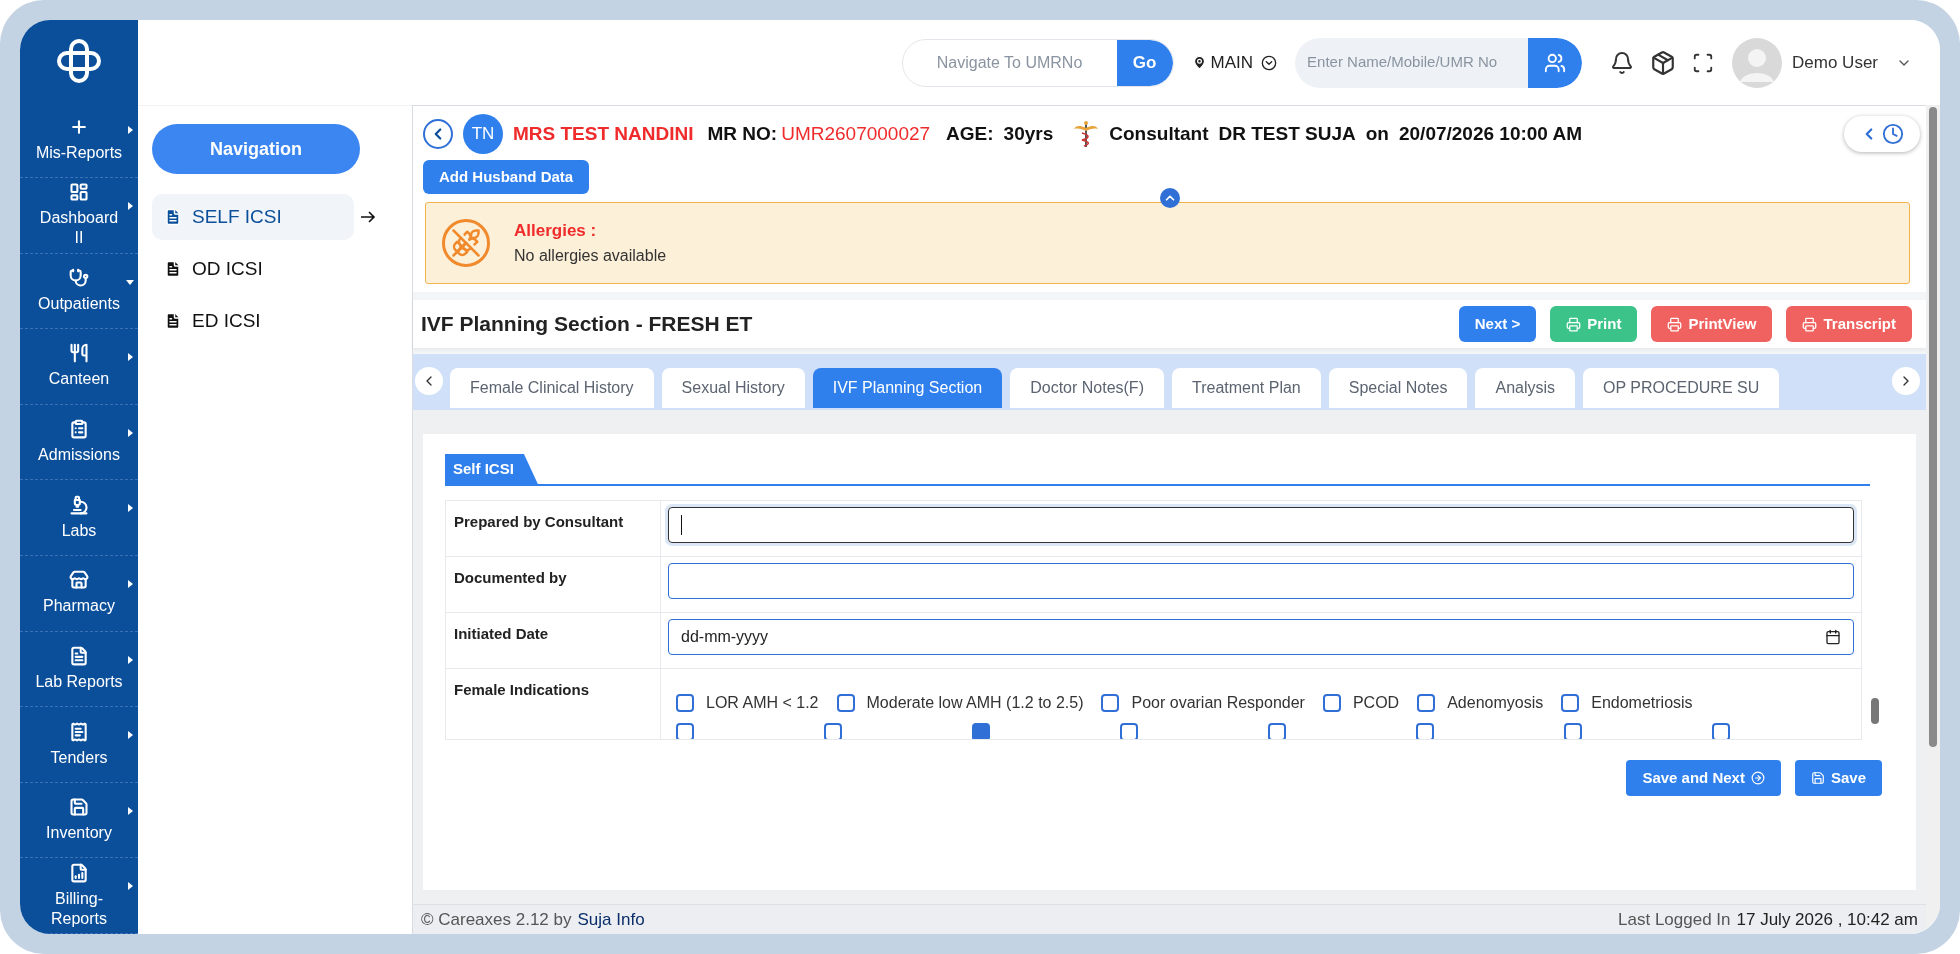  What do you see at coordinates (253, 269) in the screenshot?
I see `navigation-item: OD ICSI` at bounding box center [253, 269].